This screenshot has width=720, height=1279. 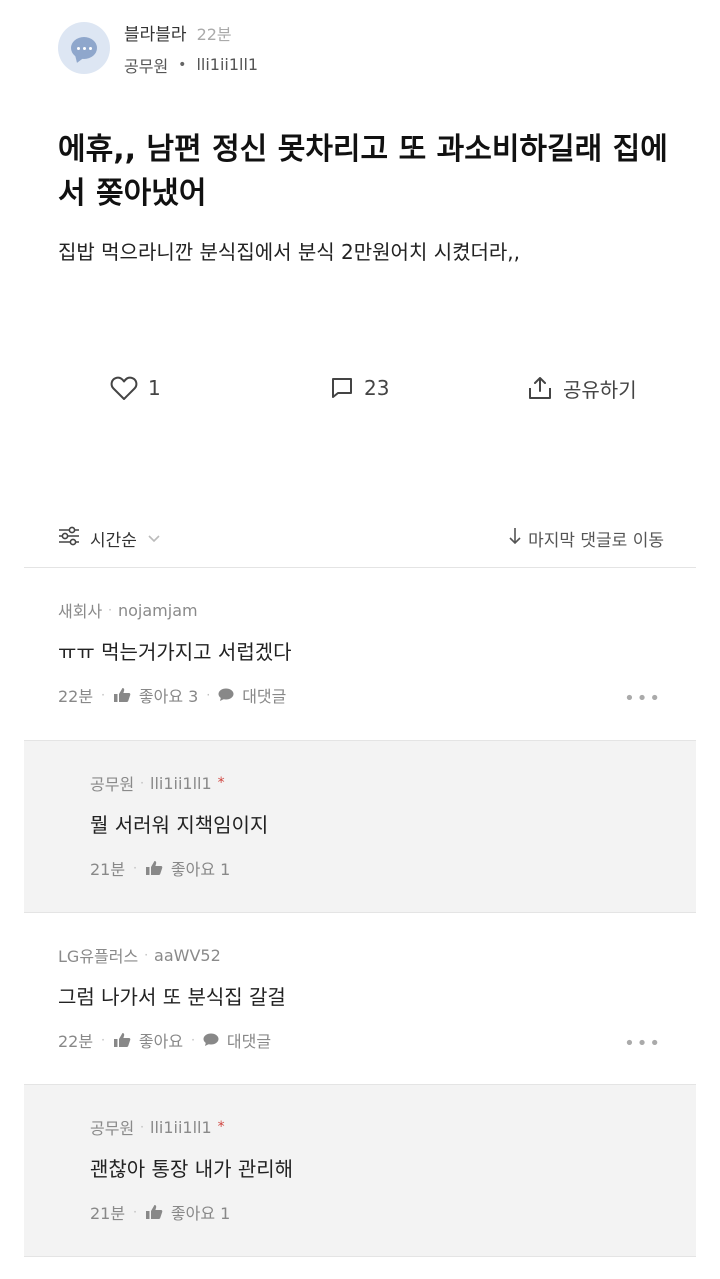 I want to click on filter-sliders-icon, so click(x=69, y=538).